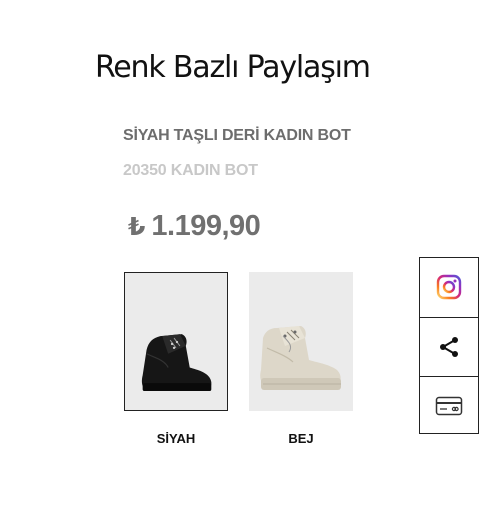  I want to click on color-swatch-beige, so click(301, 341).